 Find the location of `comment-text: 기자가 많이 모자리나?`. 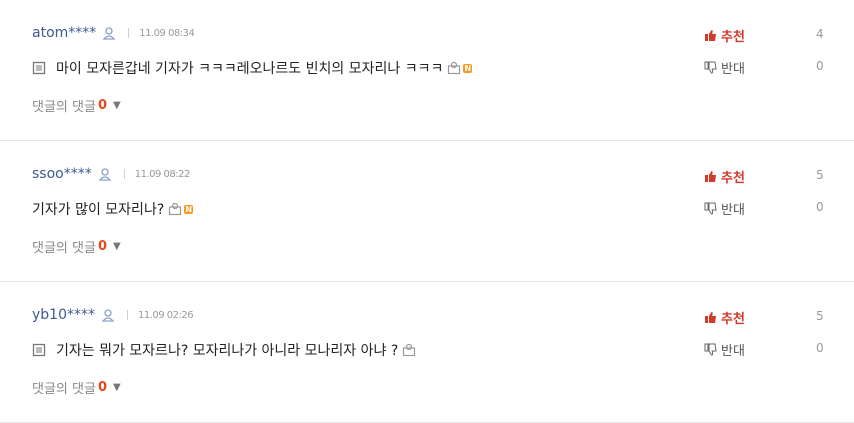

comment-text: 기자가 많이 모자리나? is located at coordinates (98, 210).